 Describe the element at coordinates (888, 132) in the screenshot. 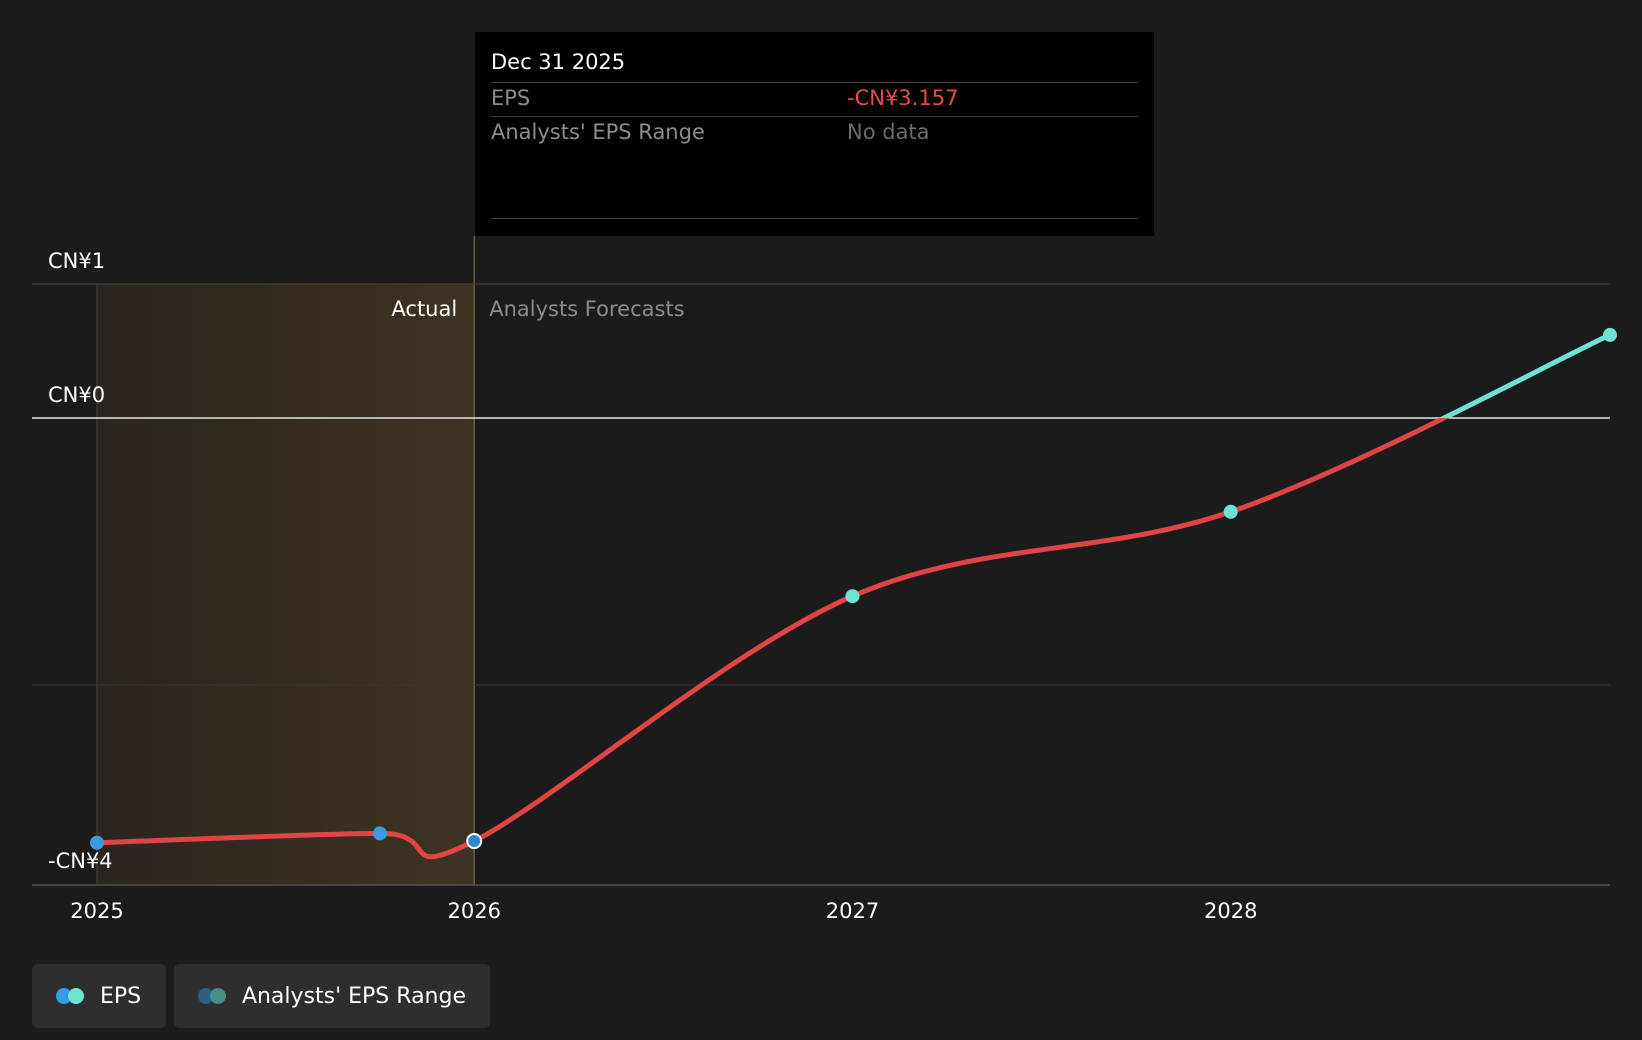

I see `tooltip-range-value: No data` at that location.